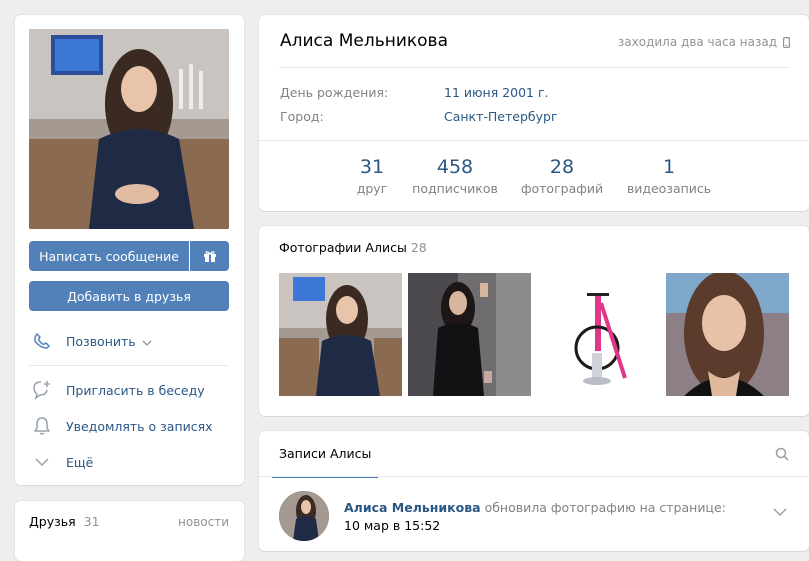  I want to click on invite-chat-menu-item: Пригласить в беседу, so click(129, 390).